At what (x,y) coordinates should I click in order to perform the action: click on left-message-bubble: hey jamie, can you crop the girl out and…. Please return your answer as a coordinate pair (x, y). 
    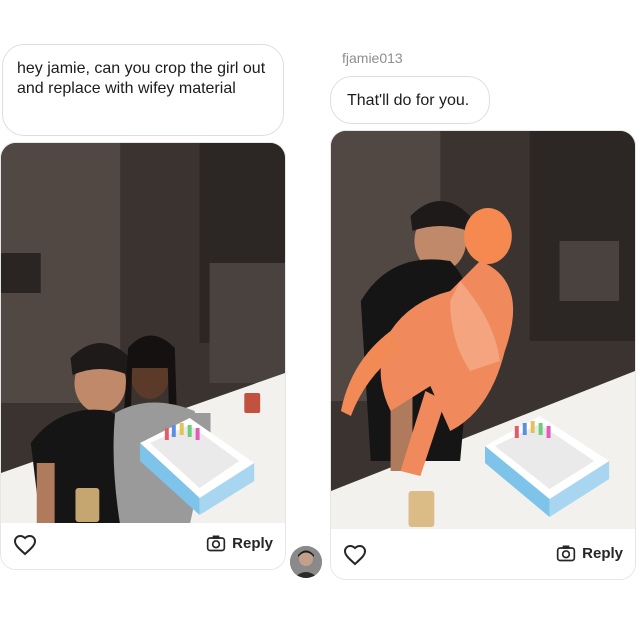
    Looking at the image, I should click on (143, 90).